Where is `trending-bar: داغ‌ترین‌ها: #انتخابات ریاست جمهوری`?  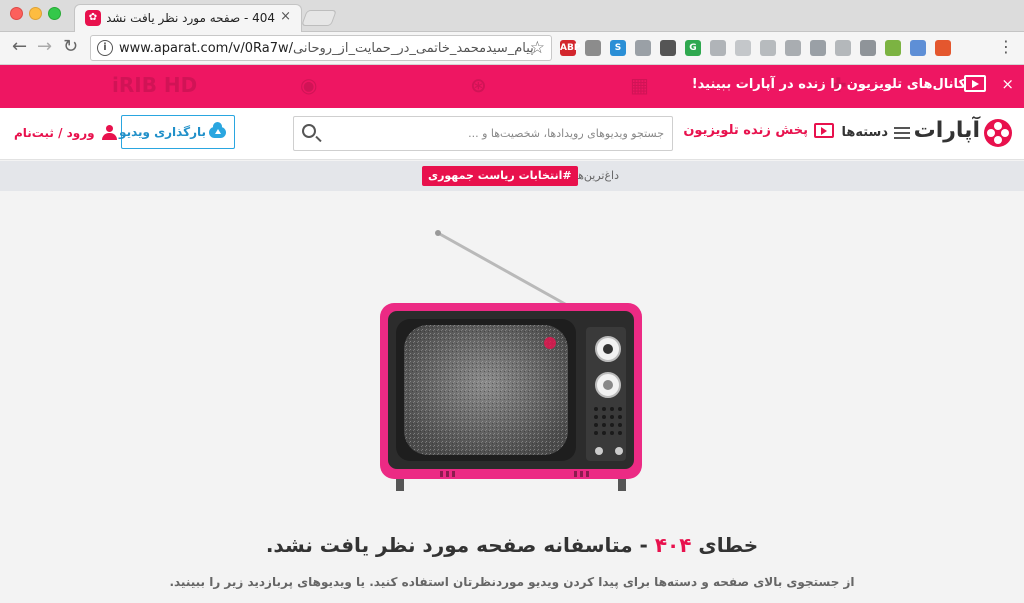 trending-bar: داغ‌ترین‌ها: #انتخابات ریاست جمهوری is located at coordinates (512, 176).